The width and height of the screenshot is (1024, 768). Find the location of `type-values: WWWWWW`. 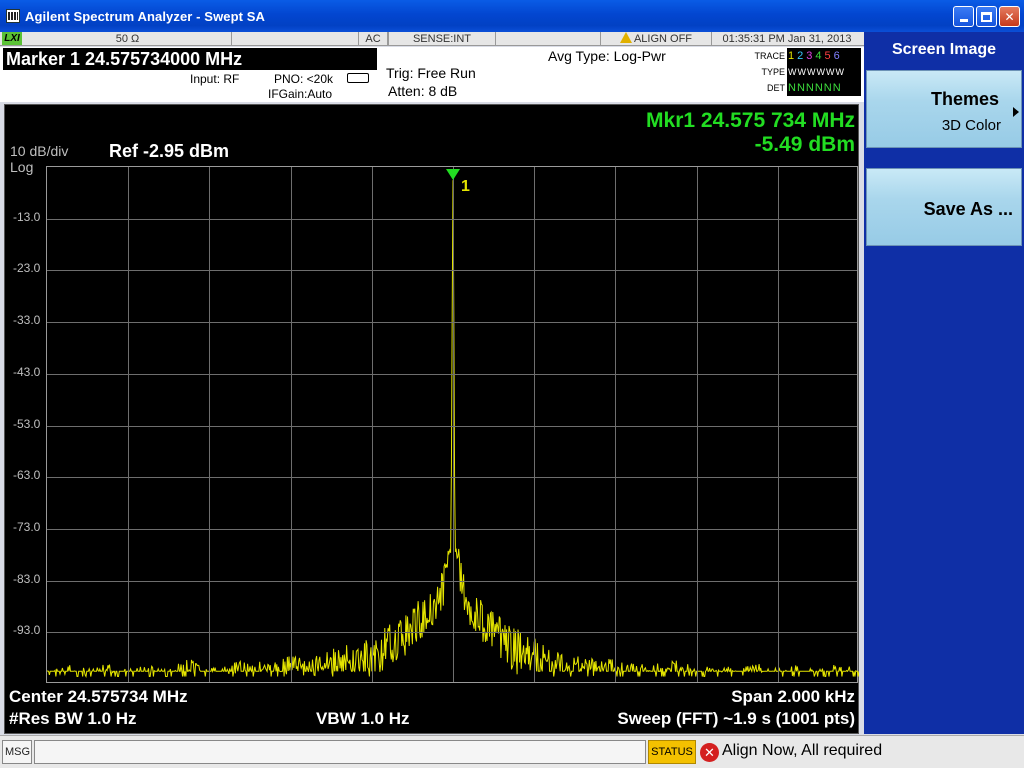

type-values: WWWWWW is located at coordinates (824, 72).